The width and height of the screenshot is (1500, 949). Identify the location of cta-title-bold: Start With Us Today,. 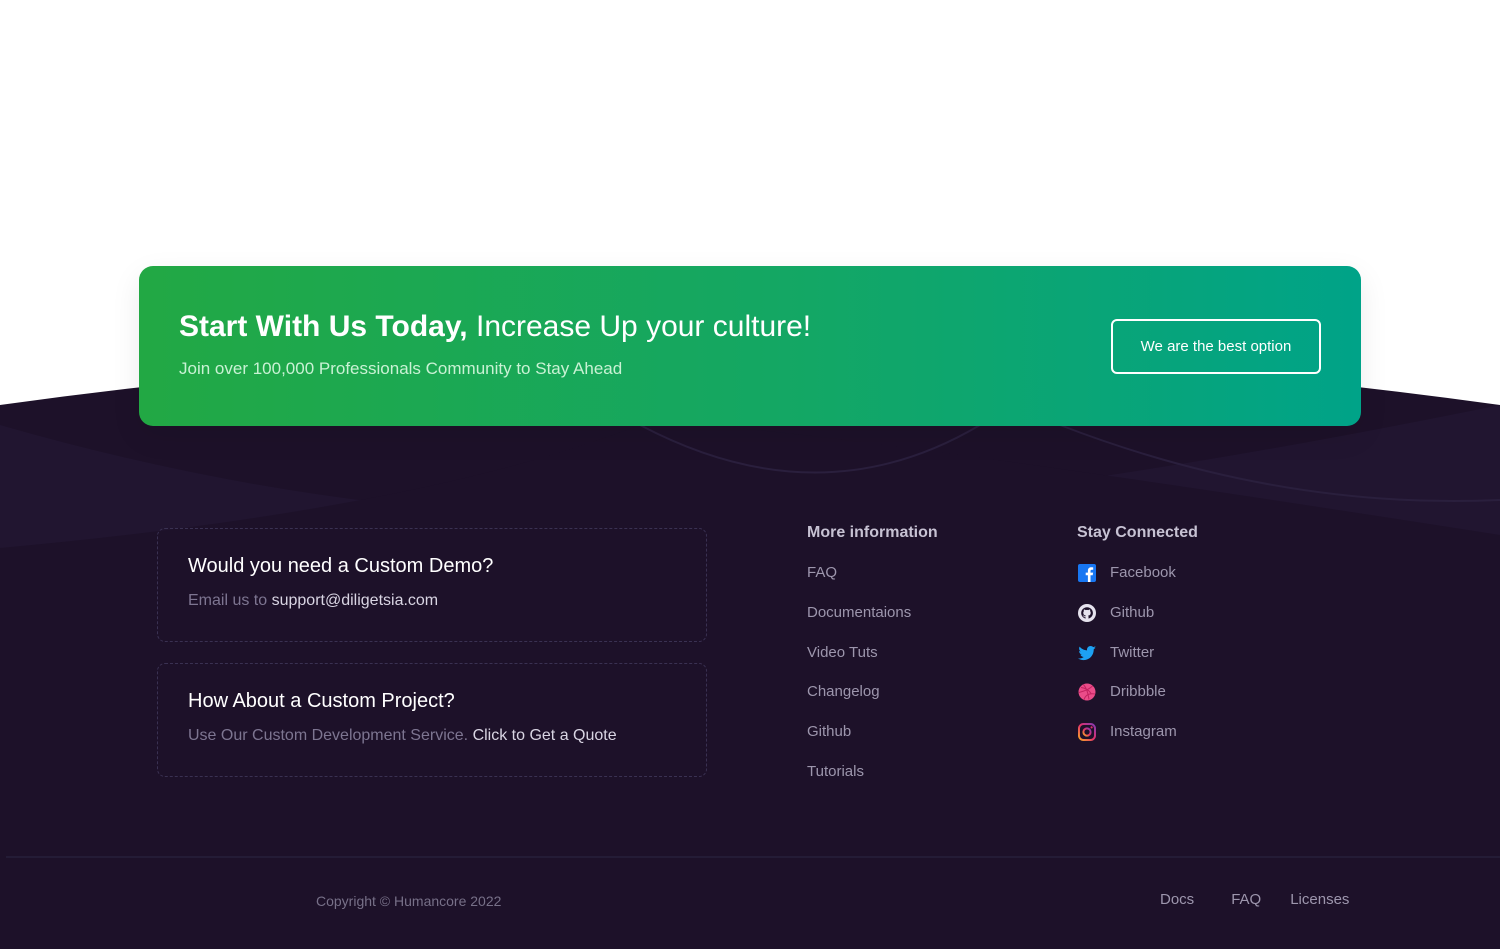
(323, 326).